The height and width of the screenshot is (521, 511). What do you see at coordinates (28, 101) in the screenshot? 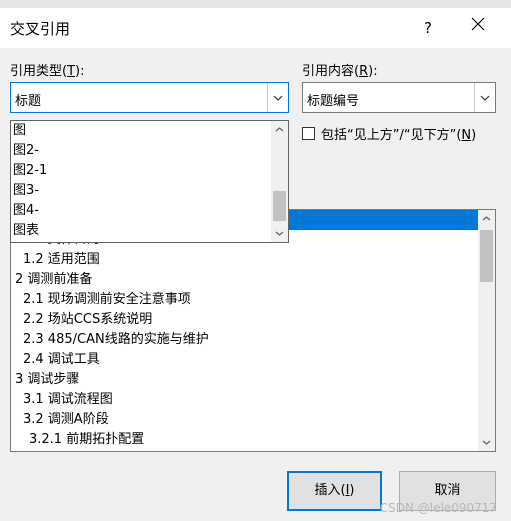
I see `ref-type-value: 标题` at bounding box center [28, 101].